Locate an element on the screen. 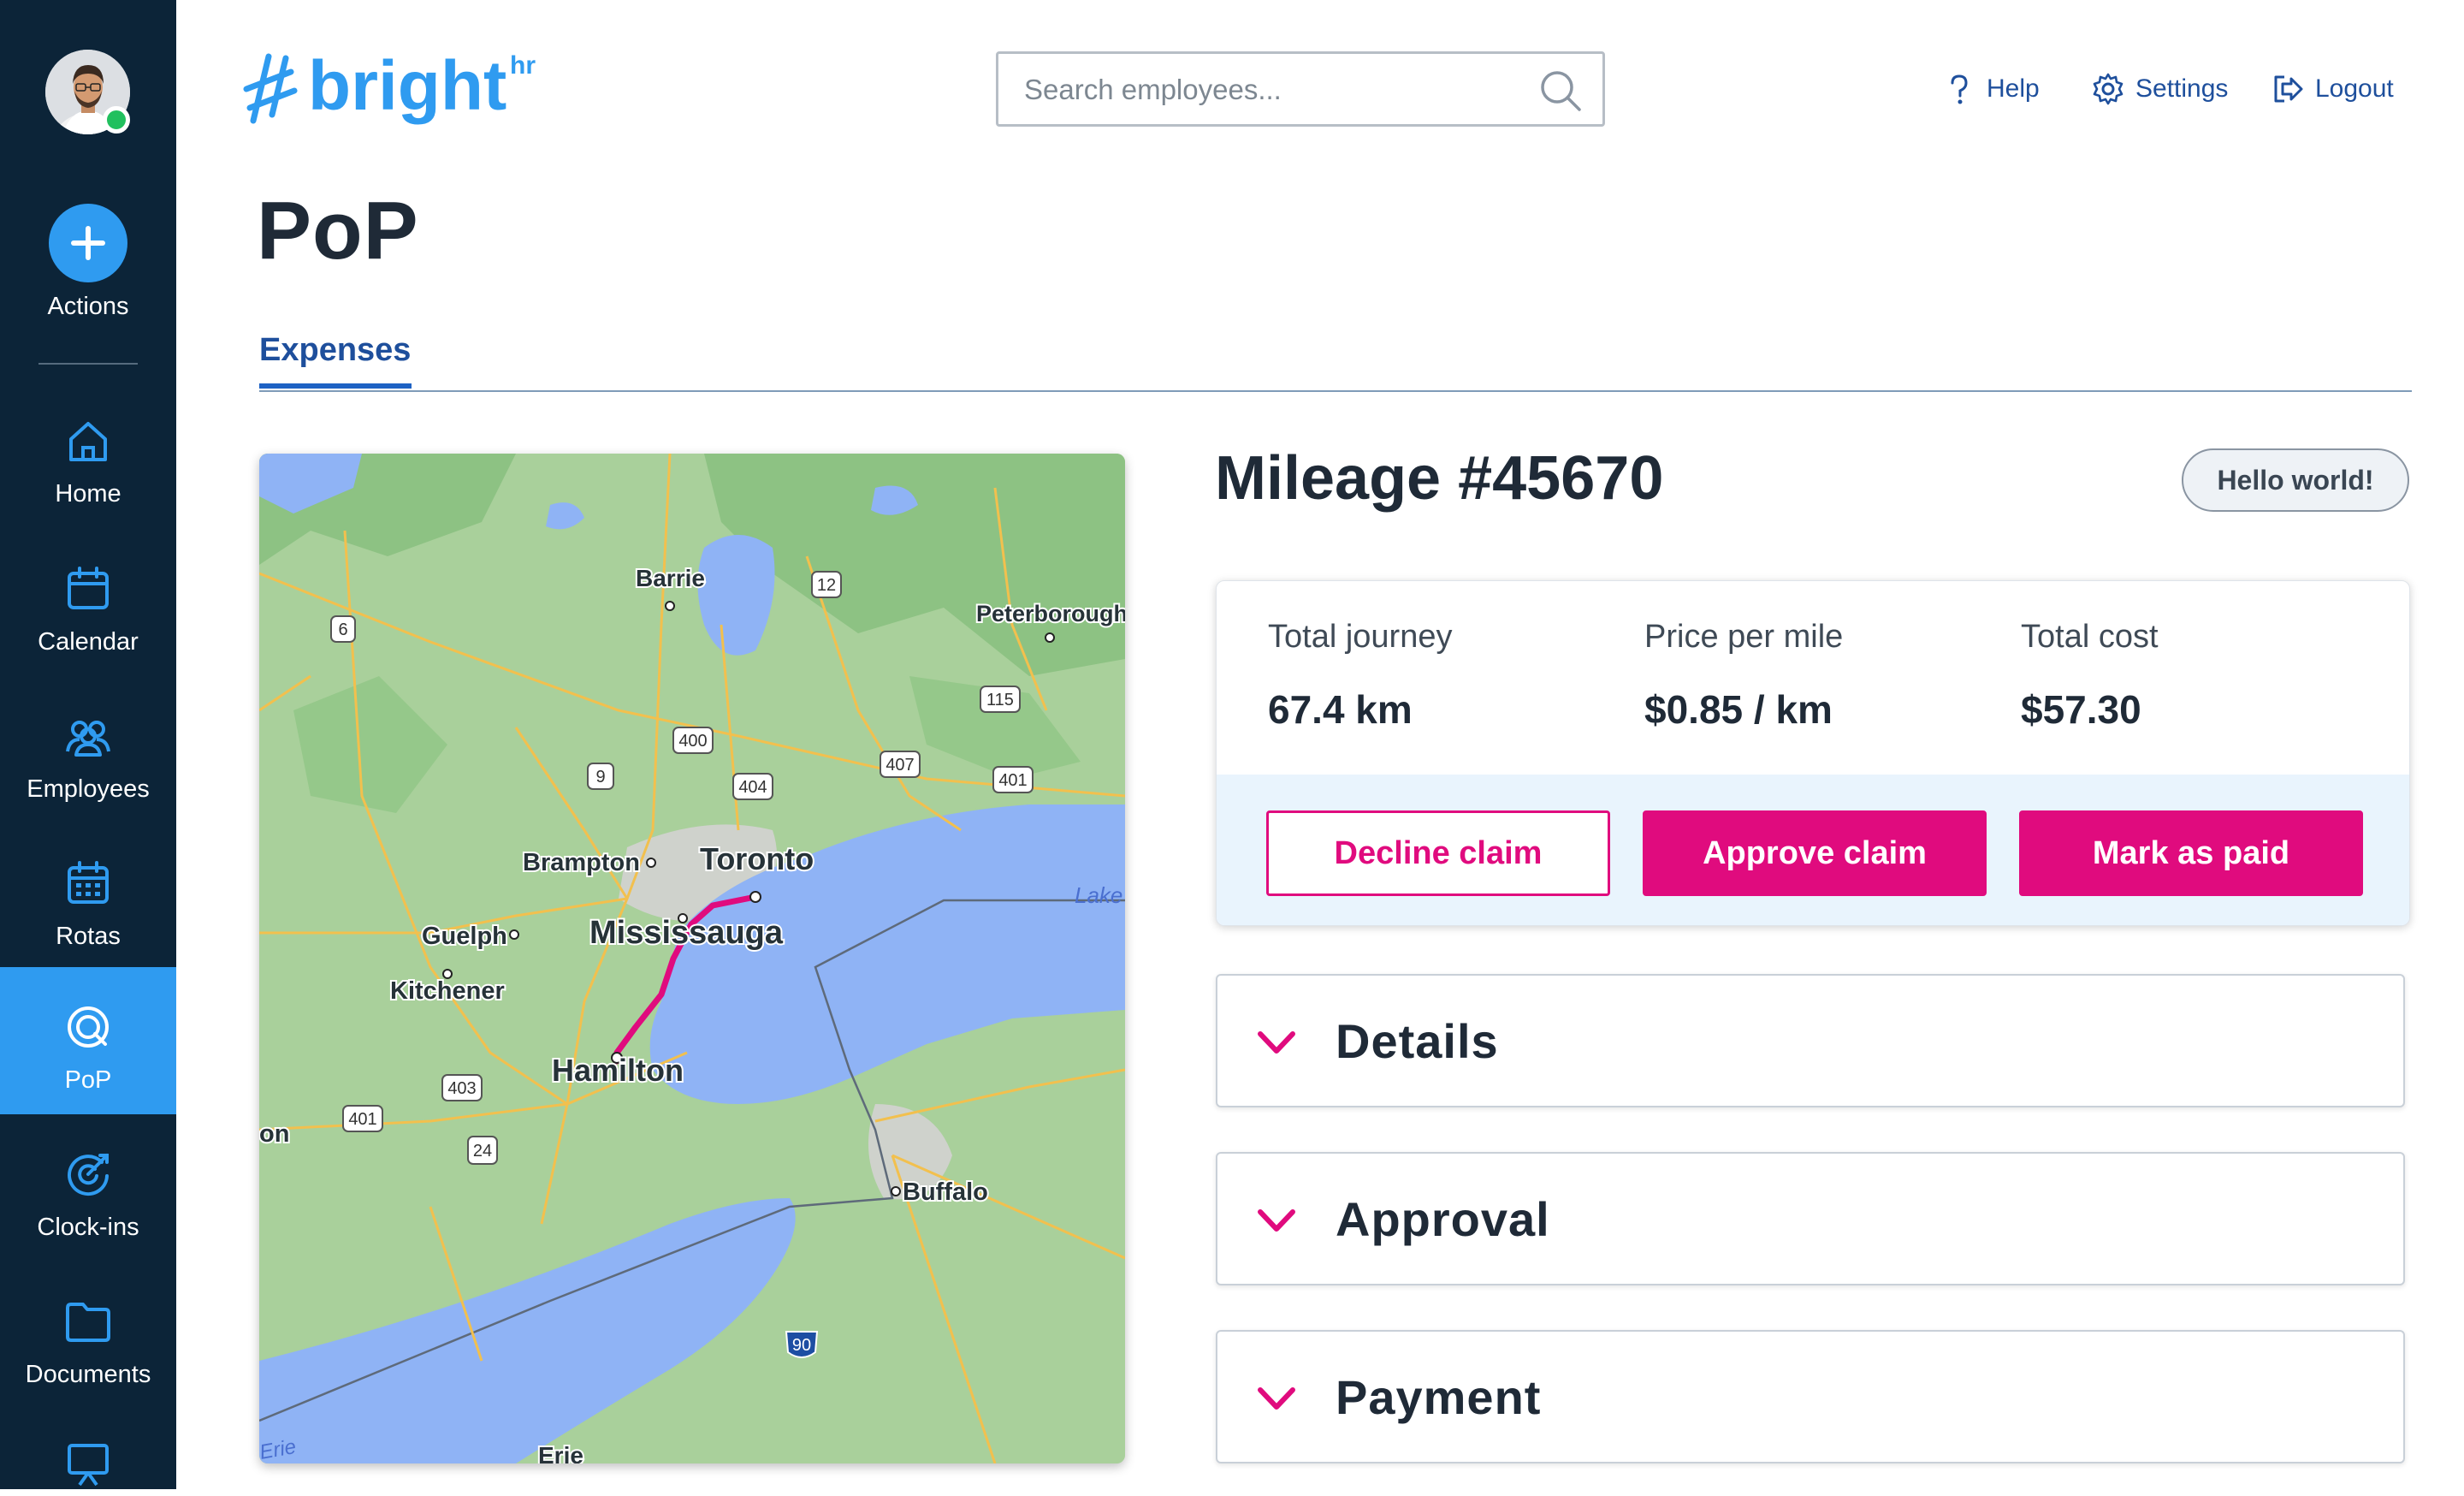 The image size is (2464, 1496). logout-icon is located at coordinates (2288, 89).